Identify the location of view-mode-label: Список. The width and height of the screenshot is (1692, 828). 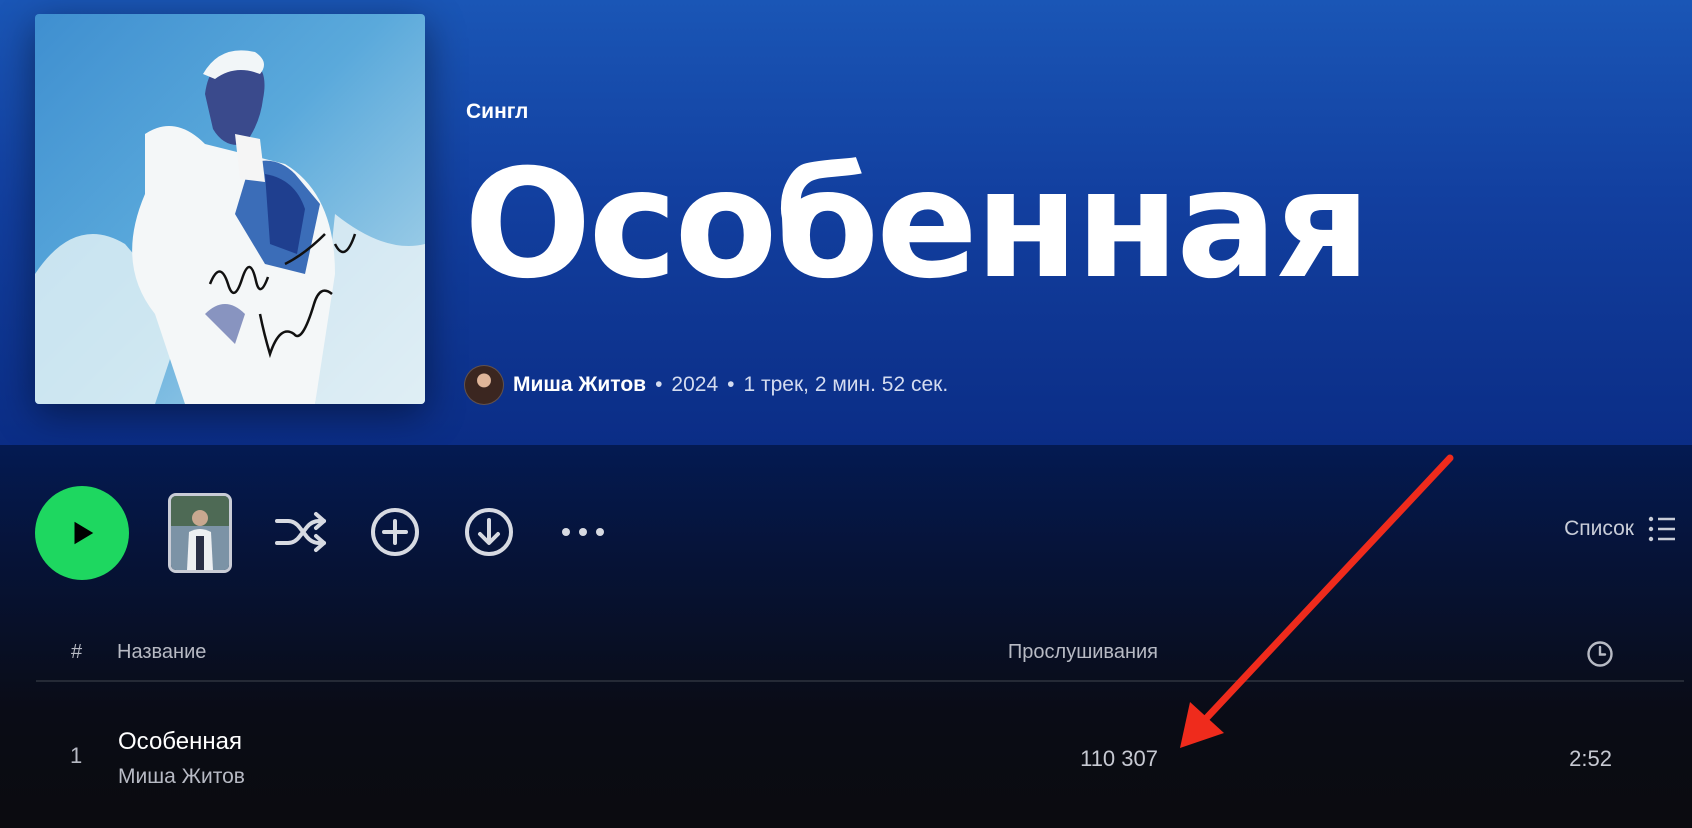
(1599, 528).